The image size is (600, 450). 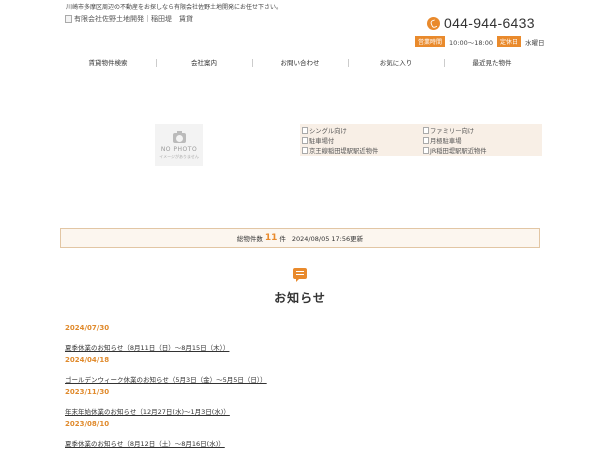 What do you see at coordinates (282, 239) in the screenshot?
I see `count-suffix: 件` at bounding box center [282, 239].